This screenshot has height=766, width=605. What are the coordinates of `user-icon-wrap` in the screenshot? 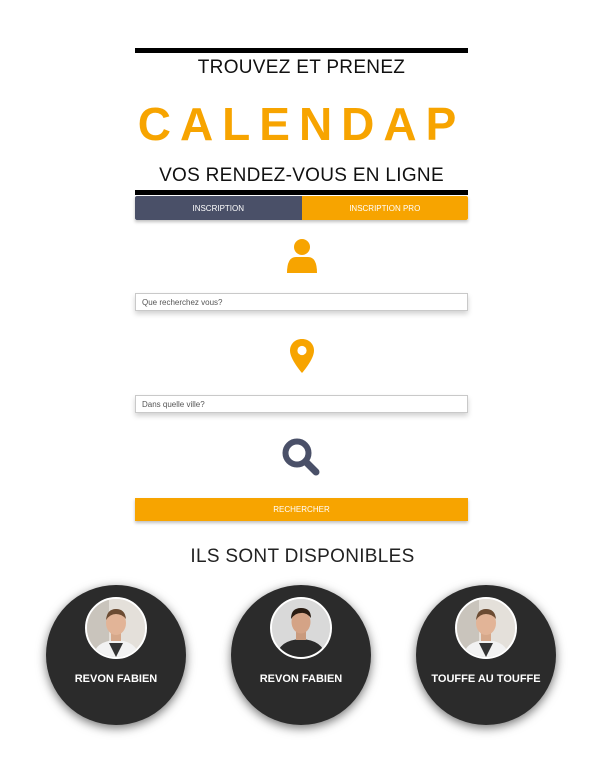 It's located at (301, 256).